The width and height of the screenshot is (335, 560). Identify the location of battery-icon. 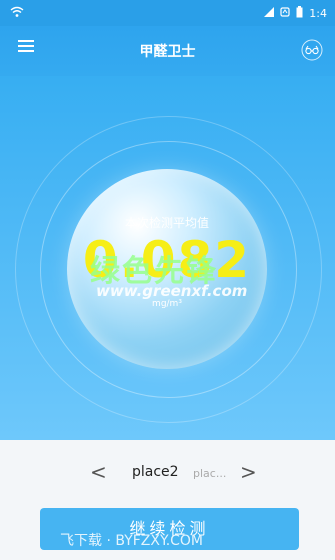
(299, 13).